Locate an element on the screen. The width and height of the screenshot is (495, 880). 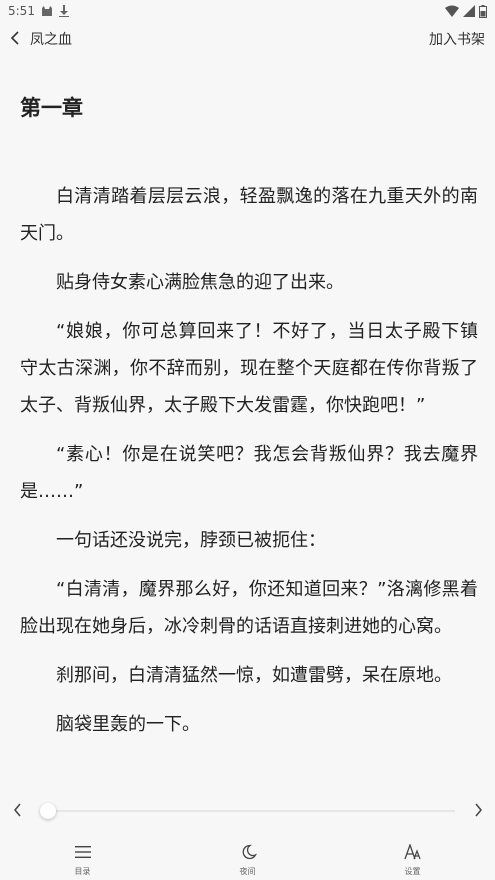
paragraph: 脑袋里轰的一下。 is located at coordinates (128, 724).